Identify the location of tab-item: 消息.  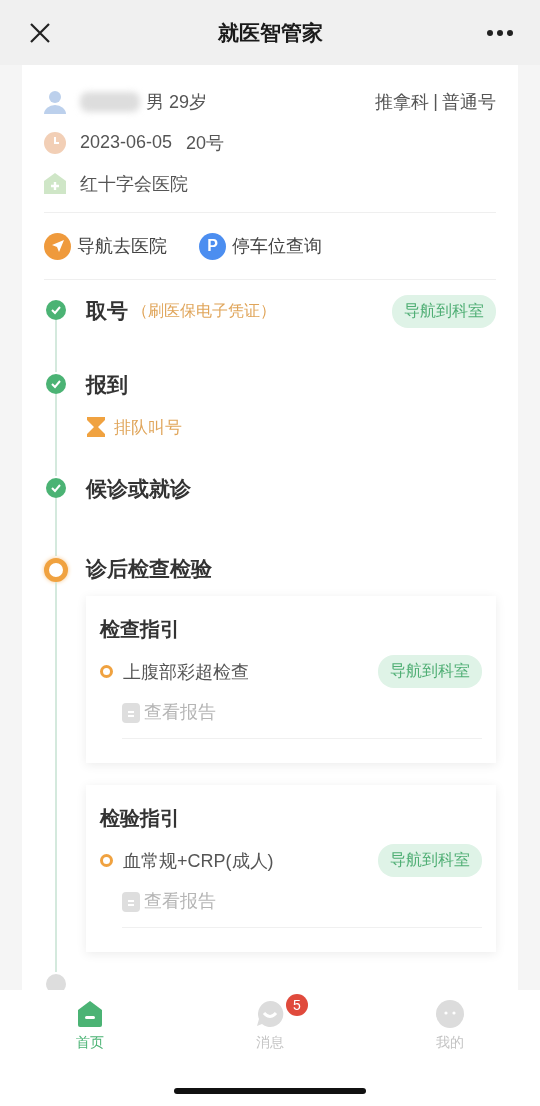
(270, 1026).